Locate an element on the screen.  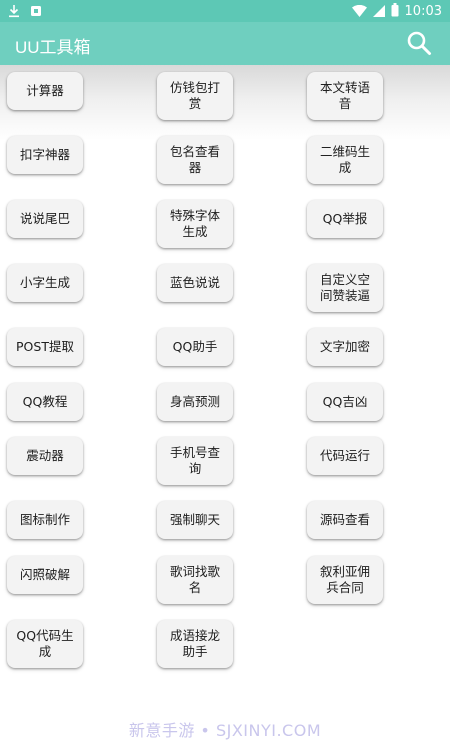
tool-button-package-viewer: 包名查看器 is located at coordinates (195, 160).